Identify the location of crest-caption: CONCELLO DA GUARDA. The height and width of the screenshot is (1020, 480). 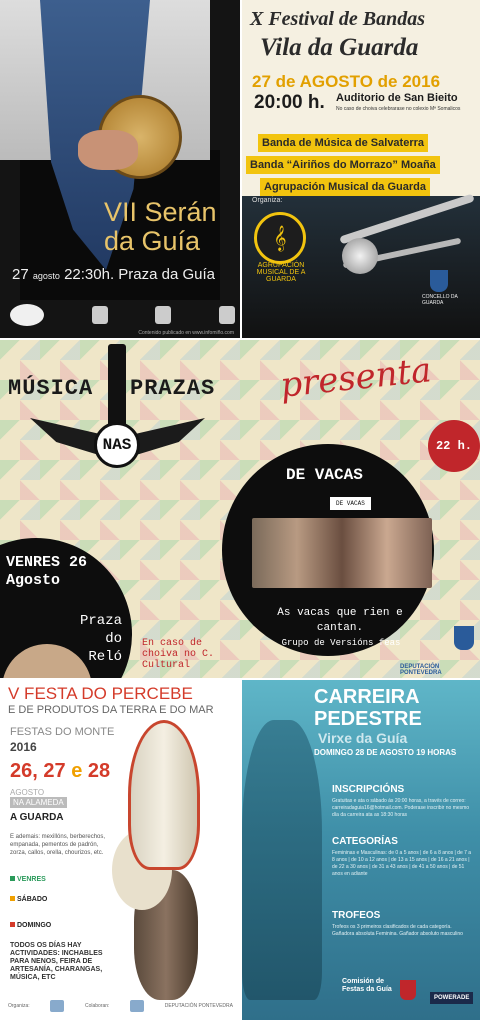
(440, 300).